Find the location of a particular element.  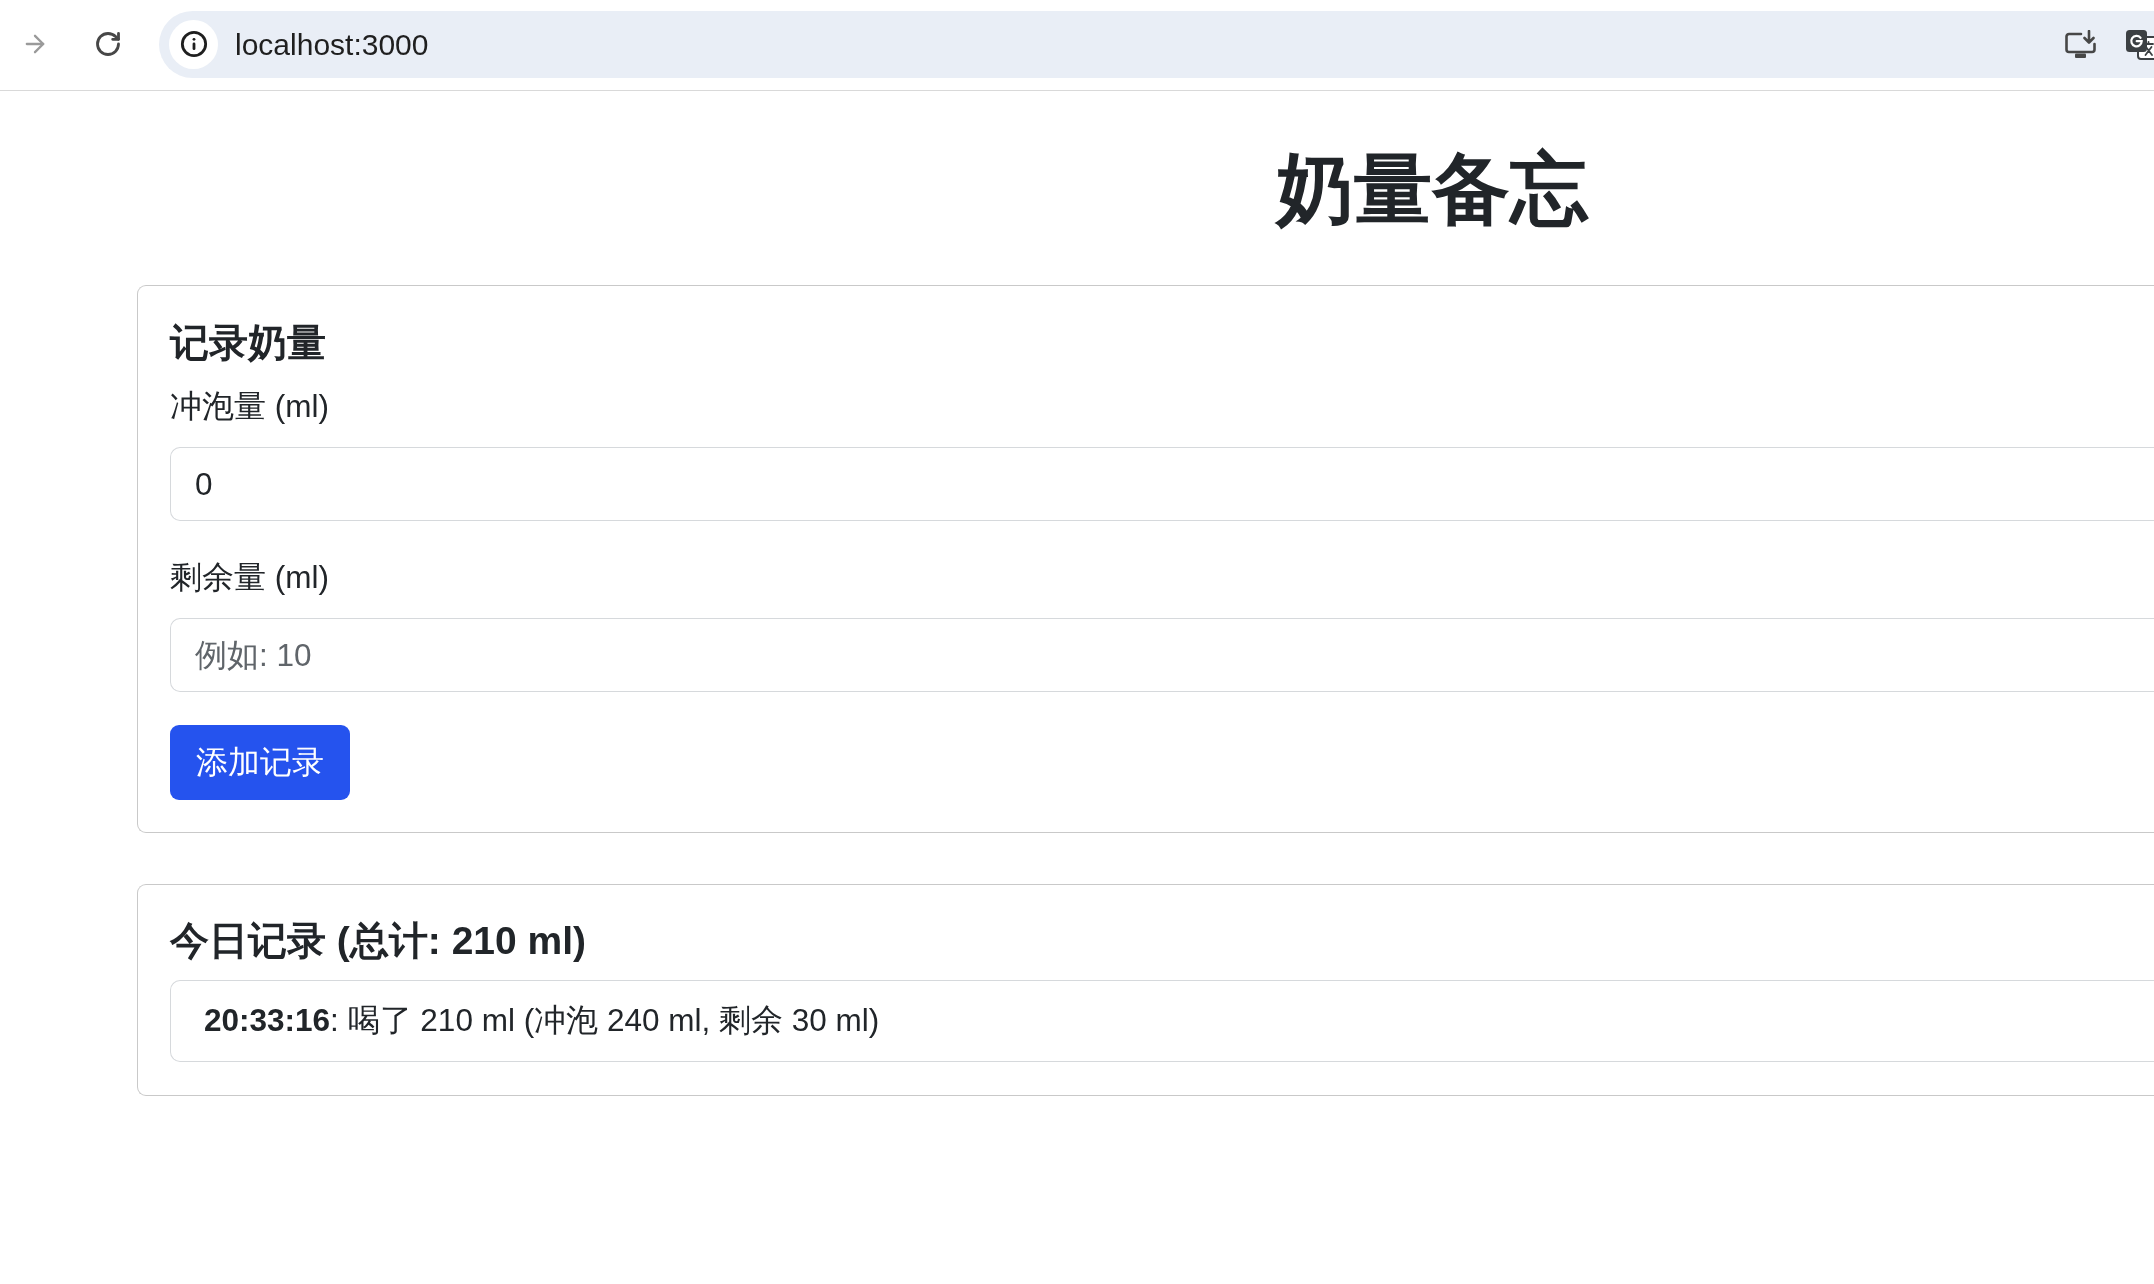

number-input: 0 is located at coordinates (1162, 484).